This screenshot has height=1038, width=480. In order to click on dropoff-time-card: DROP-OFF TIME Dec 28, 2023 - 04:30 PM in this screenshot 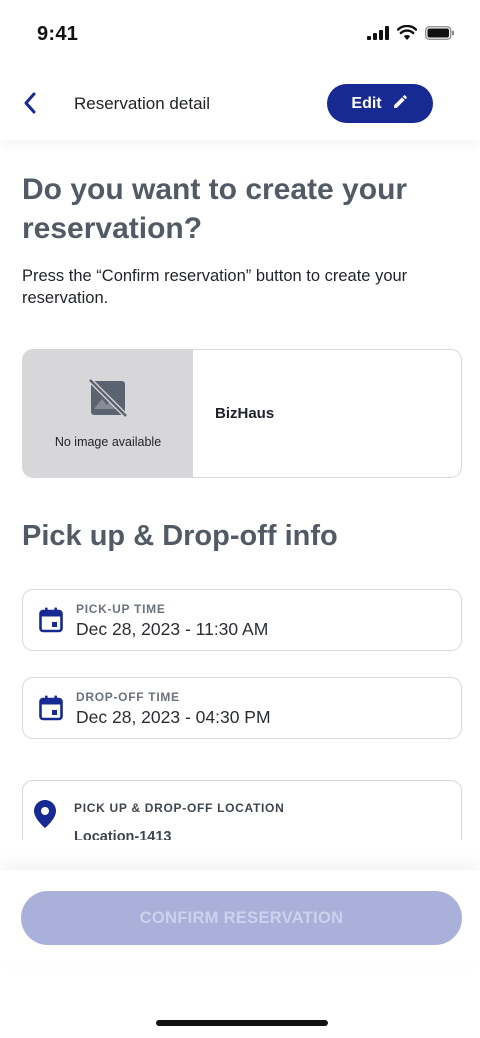, I will do `click(242, 708)`.